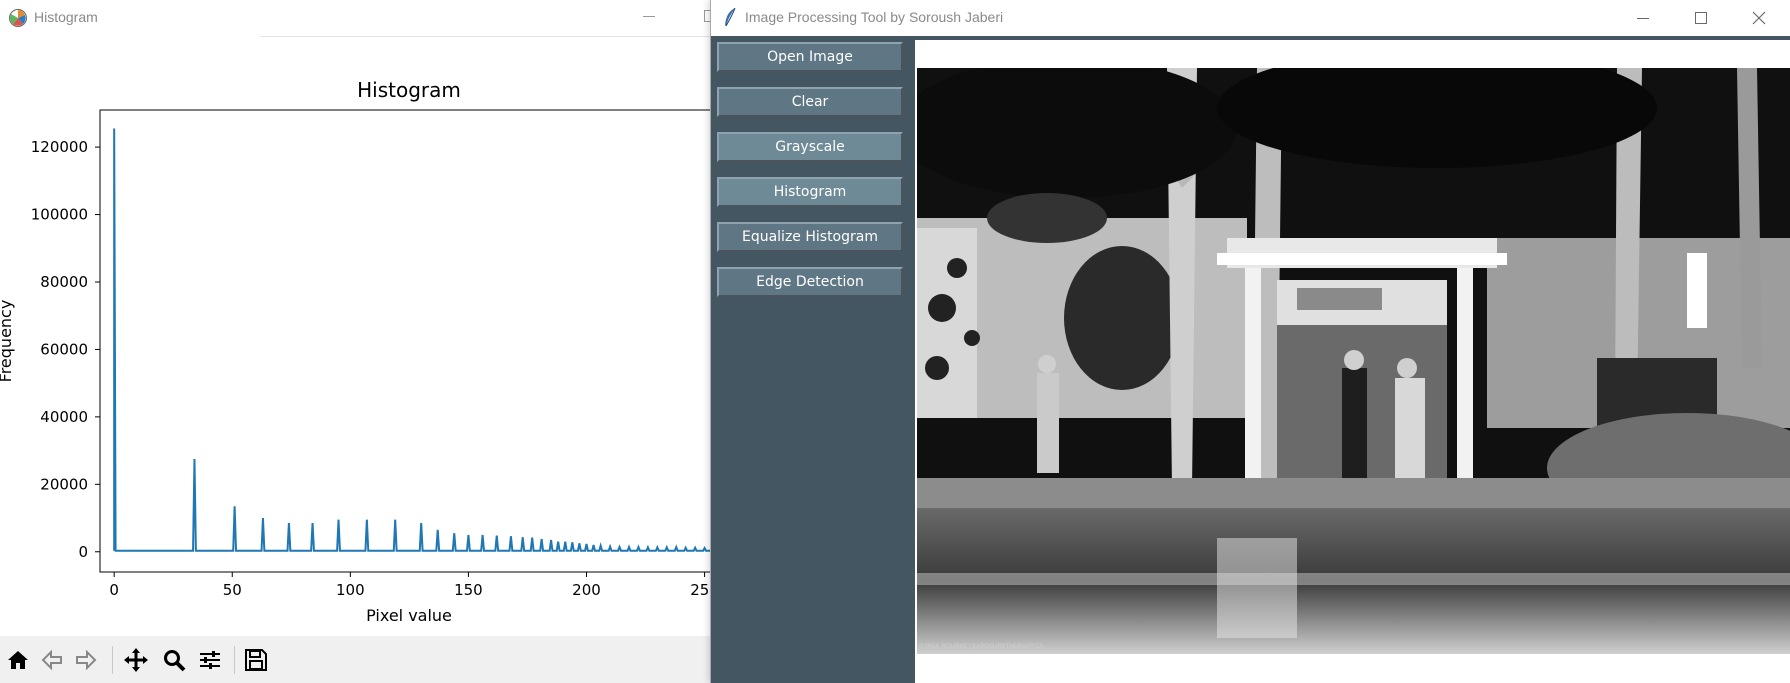  What do you see at coordinates (64, 417) in the screenshot?
I see `y-tick-label: 40000` at bounding box center [64, 417].